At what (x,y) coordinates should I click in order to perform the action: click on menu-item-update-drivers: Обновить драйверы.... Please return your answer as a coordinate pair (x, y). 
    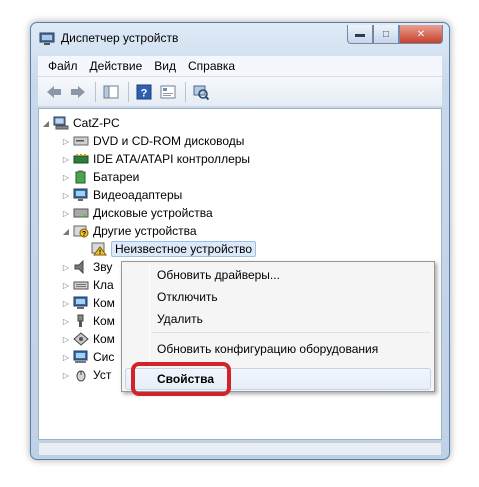
    Looking at the image, I should click on (218, 275).